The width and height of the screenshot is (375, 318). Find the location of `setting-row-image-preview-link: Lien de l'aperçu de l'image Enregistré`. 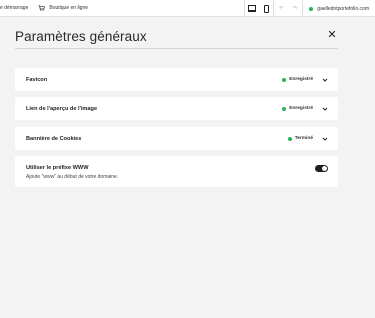

setting-row-image-preview-link: Lien de l'aperçu de l'image Enregistré is located at coordinates (176, 108).